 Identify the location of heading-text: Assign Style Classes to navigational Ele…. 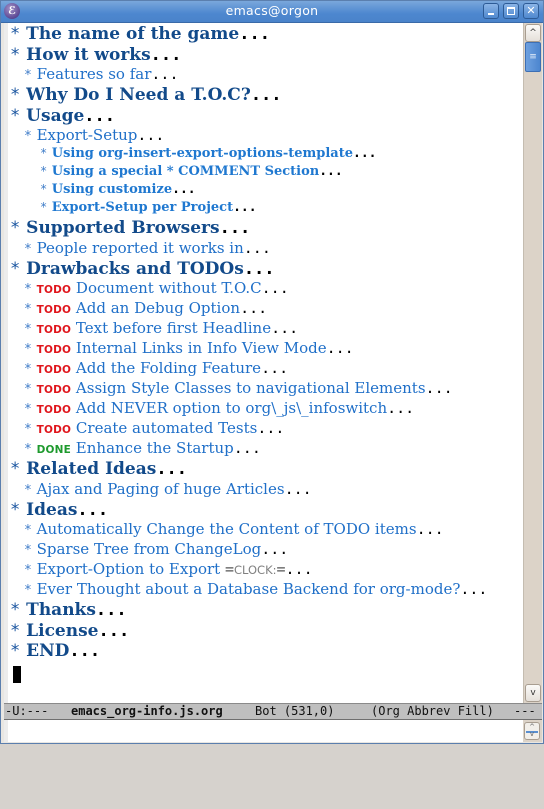
(250, 388).